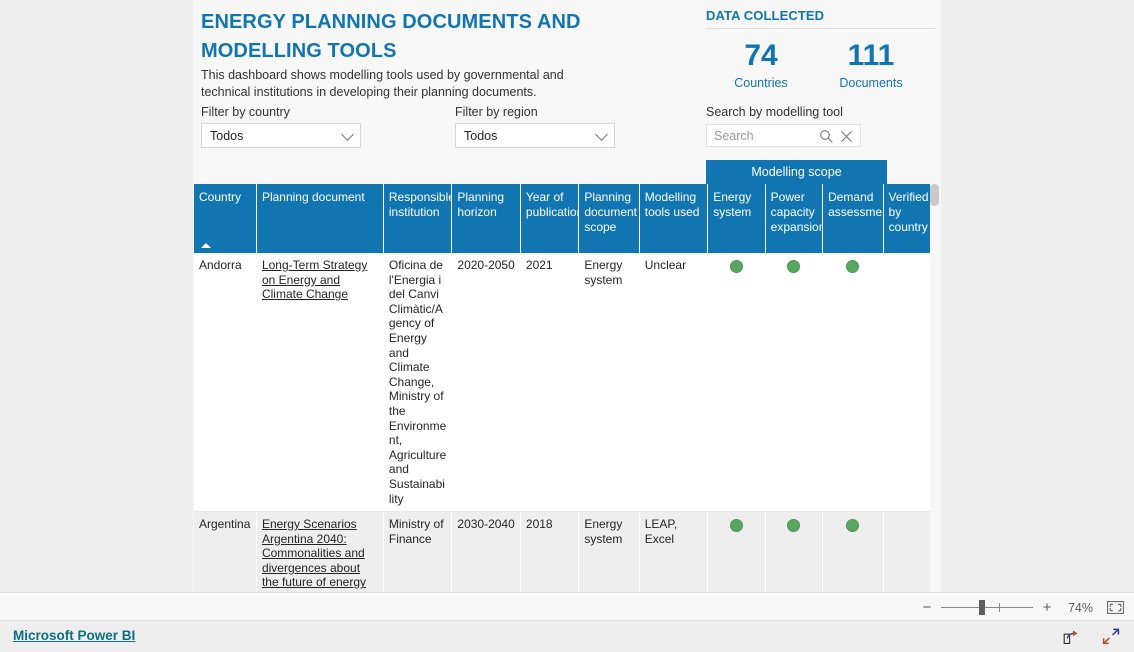 The image size is (1134, 652). I want to click on footer-actions, so click(1091, 639).